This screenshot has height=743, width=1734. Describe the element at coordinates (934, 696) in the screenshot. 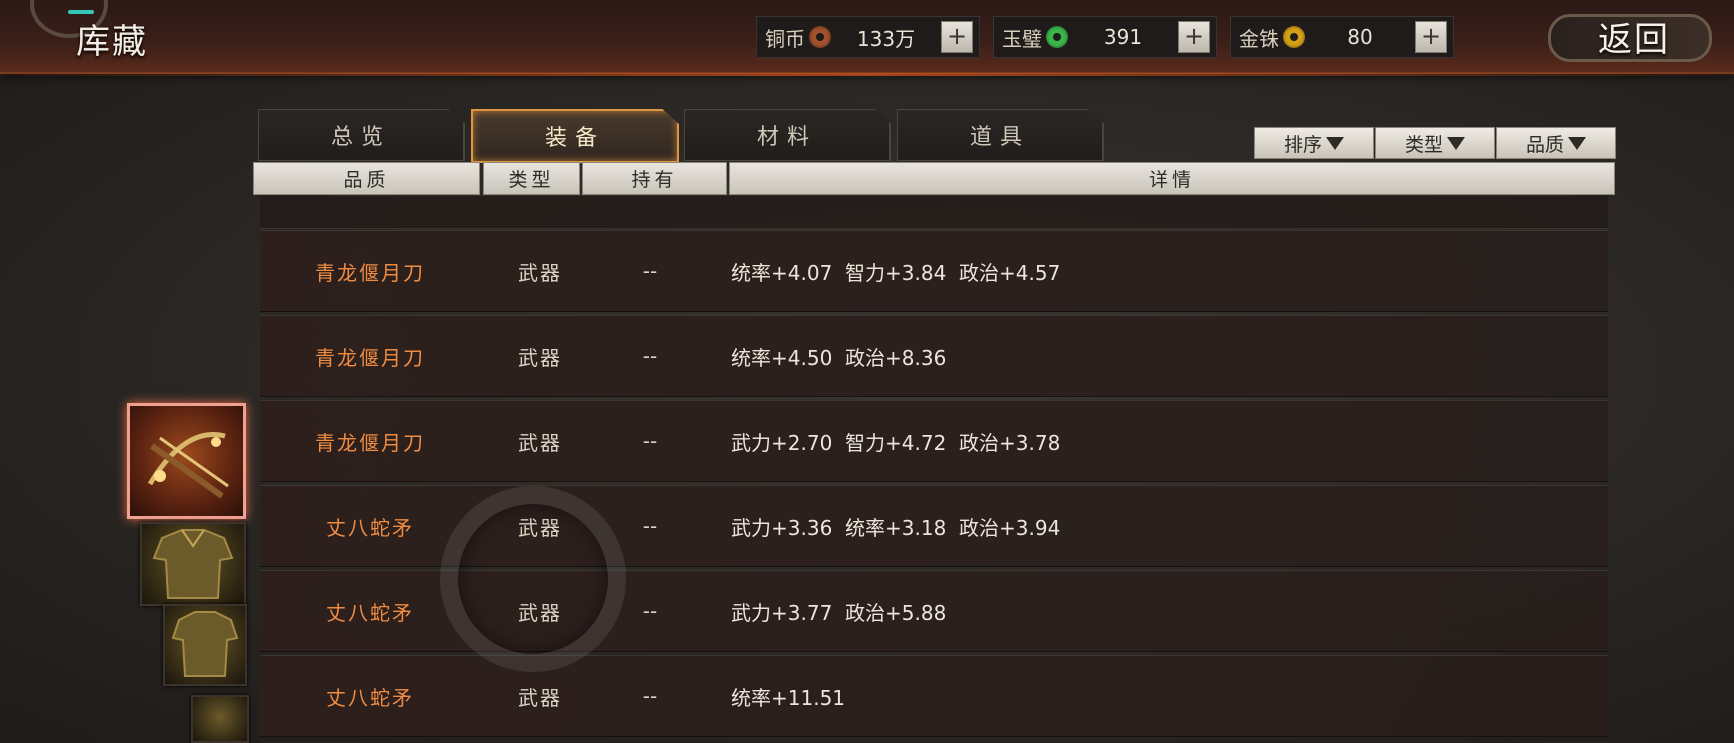

I see `list-item: 丈八蛇矛 武器 -- 统率+11.51` at that location.